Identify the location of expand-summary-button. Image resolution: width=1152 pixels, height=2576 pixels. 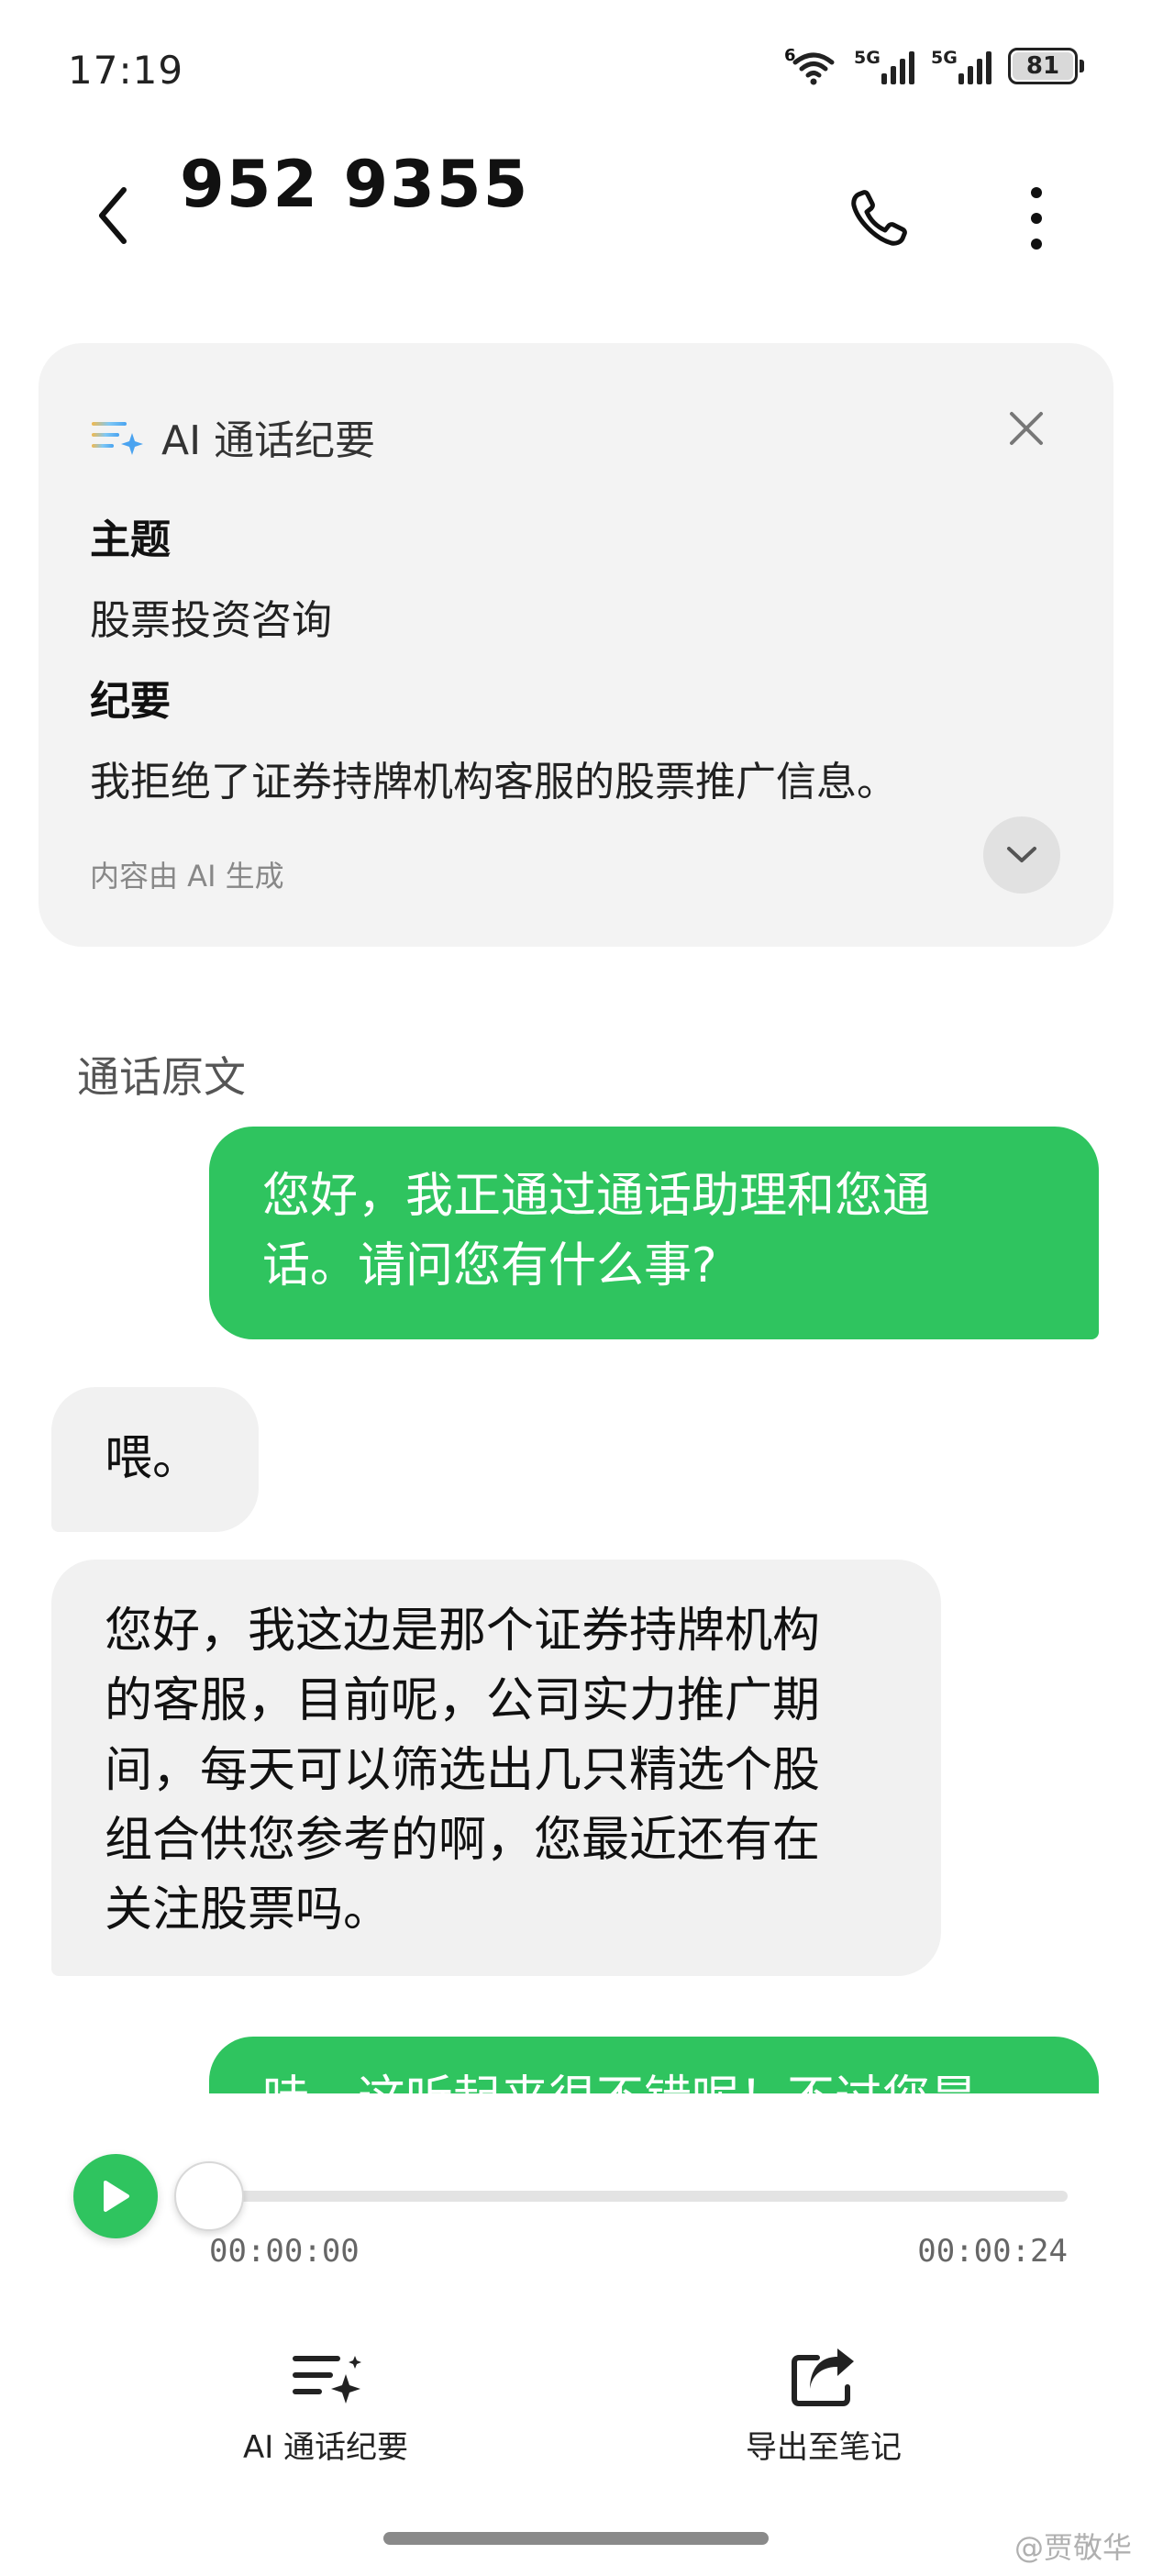
(1021, 855).